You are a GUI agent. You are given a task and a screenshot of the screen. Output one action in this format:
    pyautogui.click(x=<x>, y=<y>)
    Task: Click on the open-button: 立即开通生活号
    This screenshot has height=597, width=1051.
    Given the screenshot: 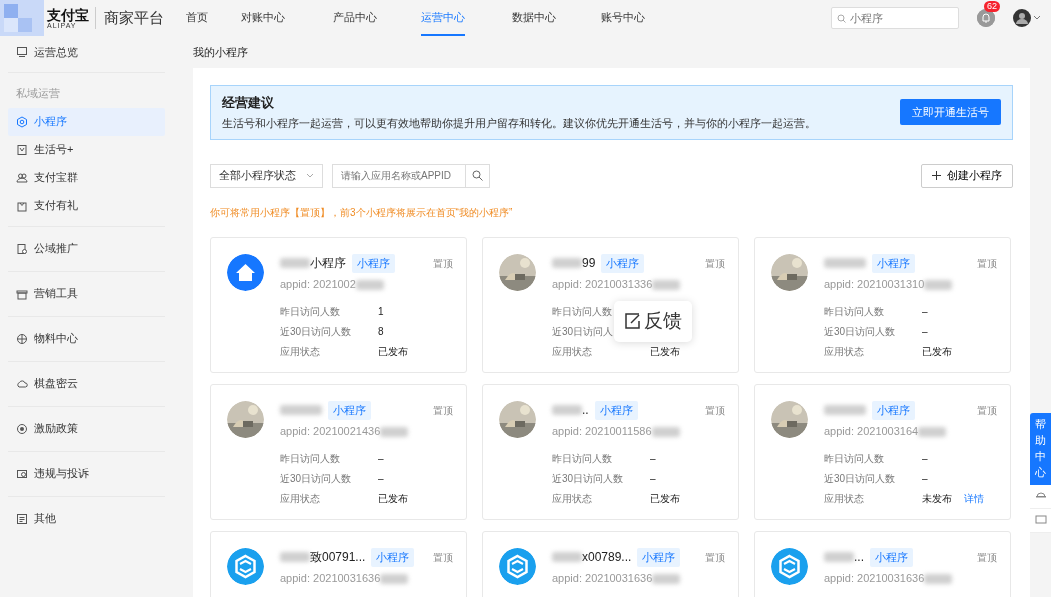 What is the action you would take?
    pyautogui.click(x=950, y=112)
    